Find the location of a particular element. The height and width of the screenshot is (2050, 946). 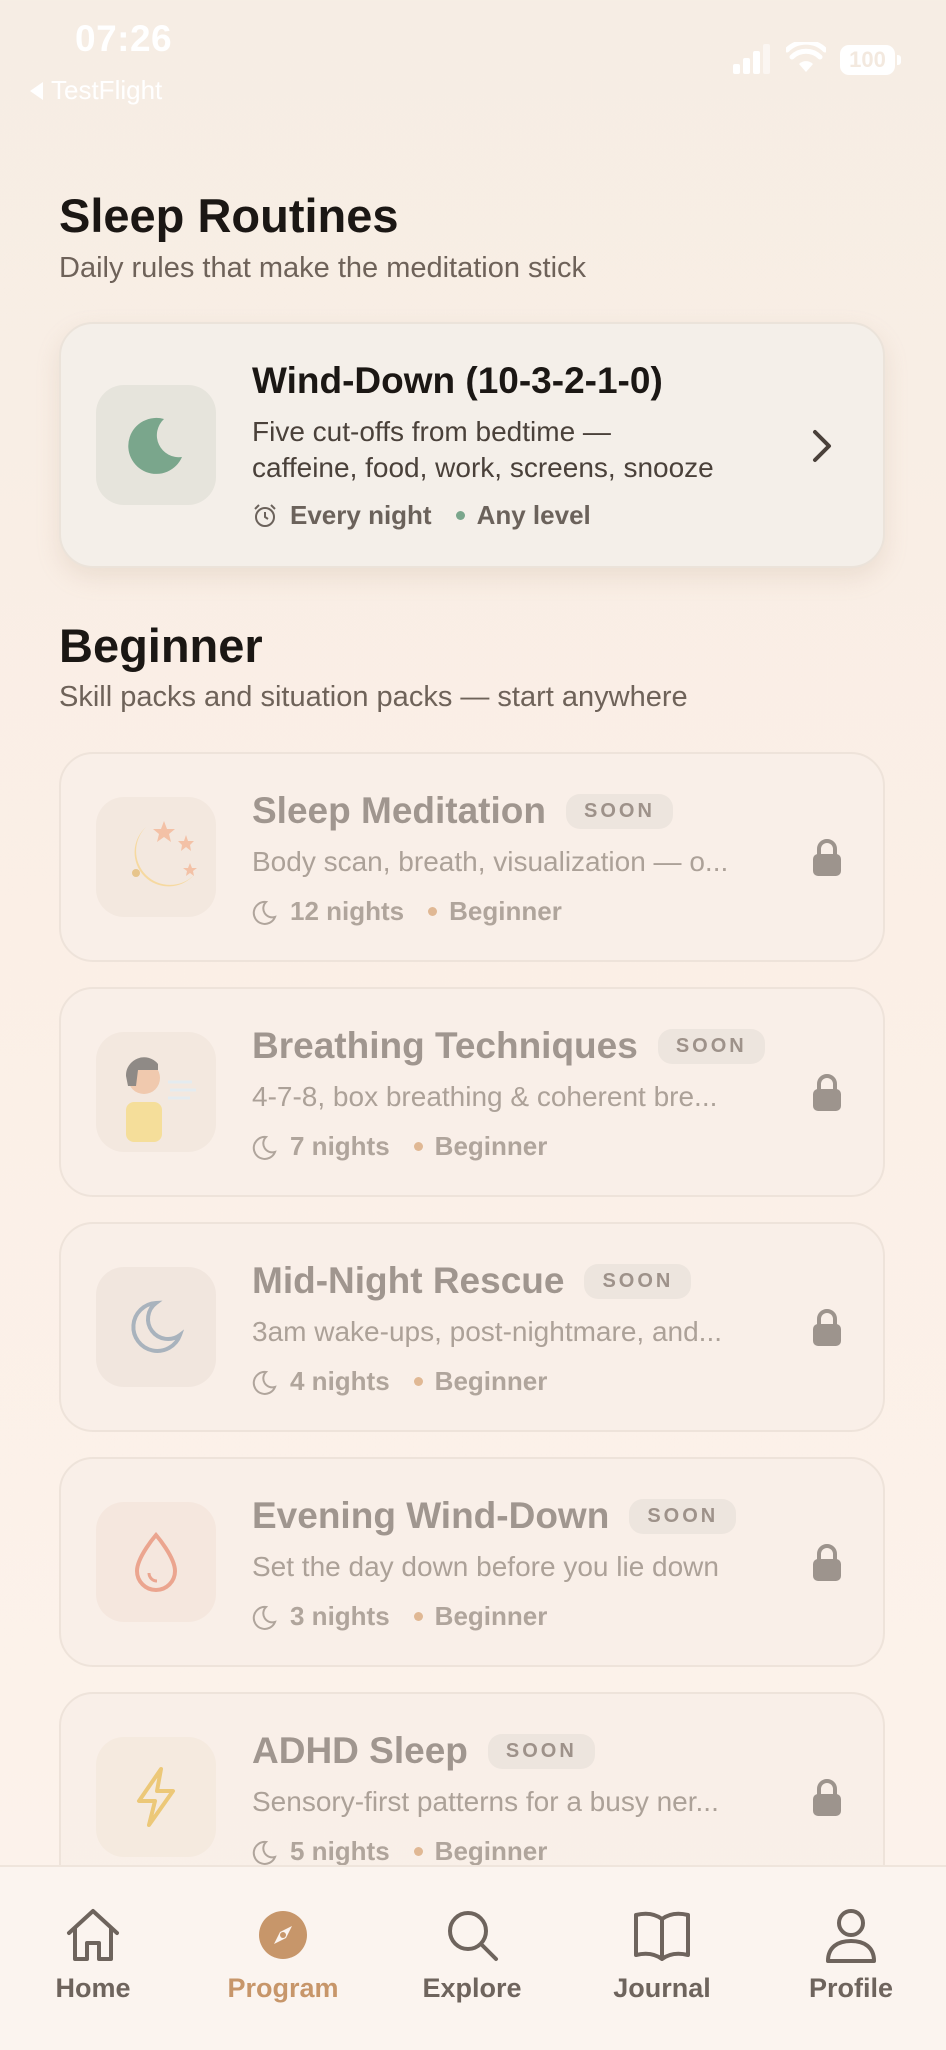

book-icon is located at coordinates (662, 1936).